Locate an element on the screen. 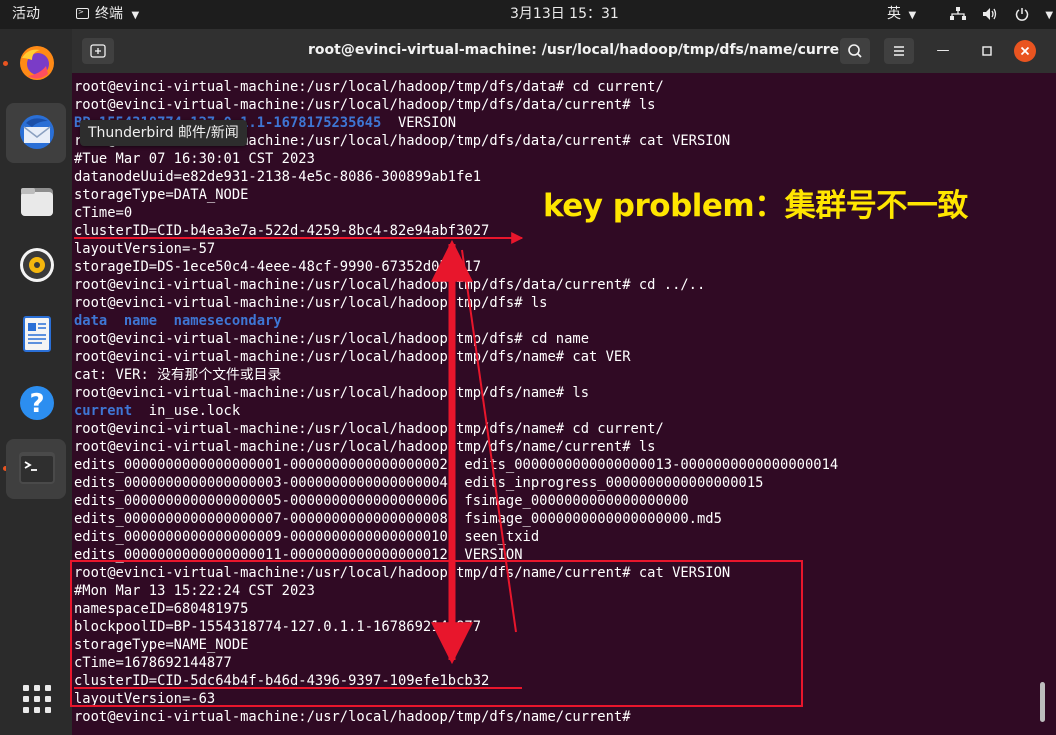 The height and width of the screenshot is (735, 1056). minimize-button: — is located at coordinates (943, 51).